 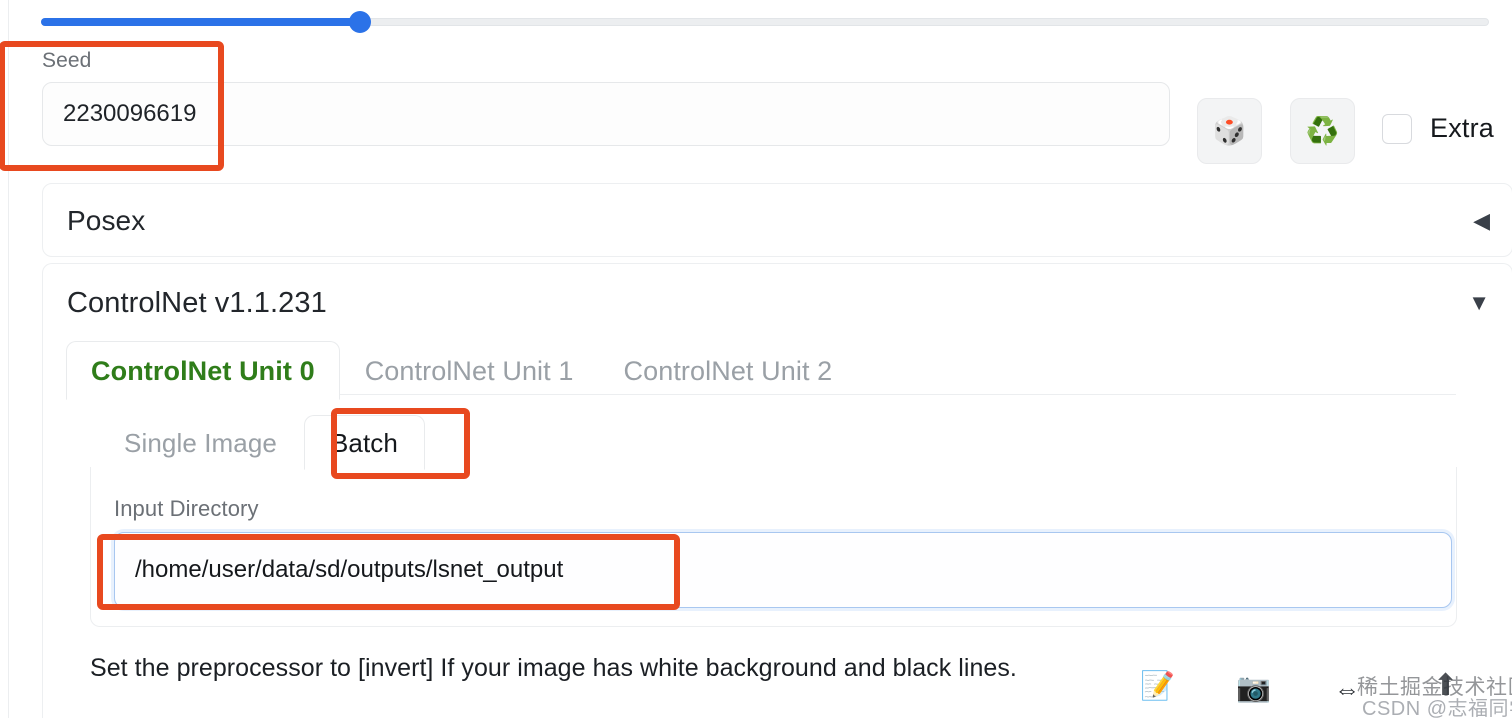 What do you see at coordinates (1157, 686) in the screenshot?
I see `edit-icon: 📝` at bounding box center [1157, 686].